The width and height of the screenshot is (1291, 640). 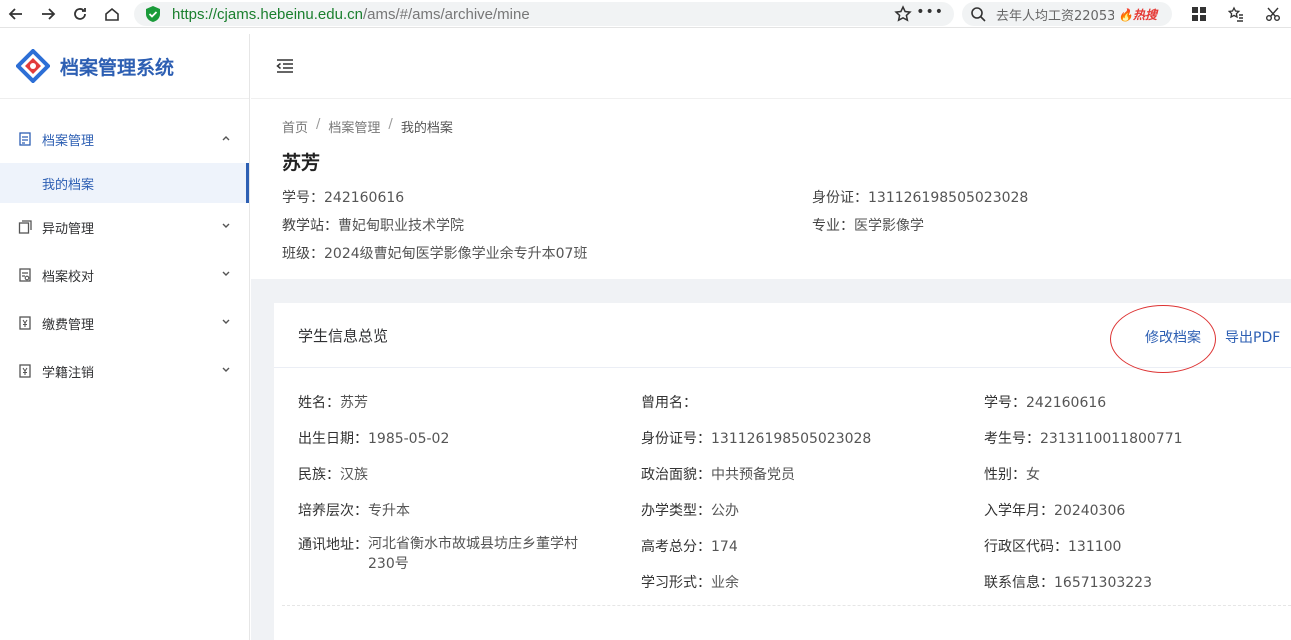 What do you see at coordinates (285, 66) in the screenshot?
I see `collapse-menu-icon` at bounding box center [285, 66].